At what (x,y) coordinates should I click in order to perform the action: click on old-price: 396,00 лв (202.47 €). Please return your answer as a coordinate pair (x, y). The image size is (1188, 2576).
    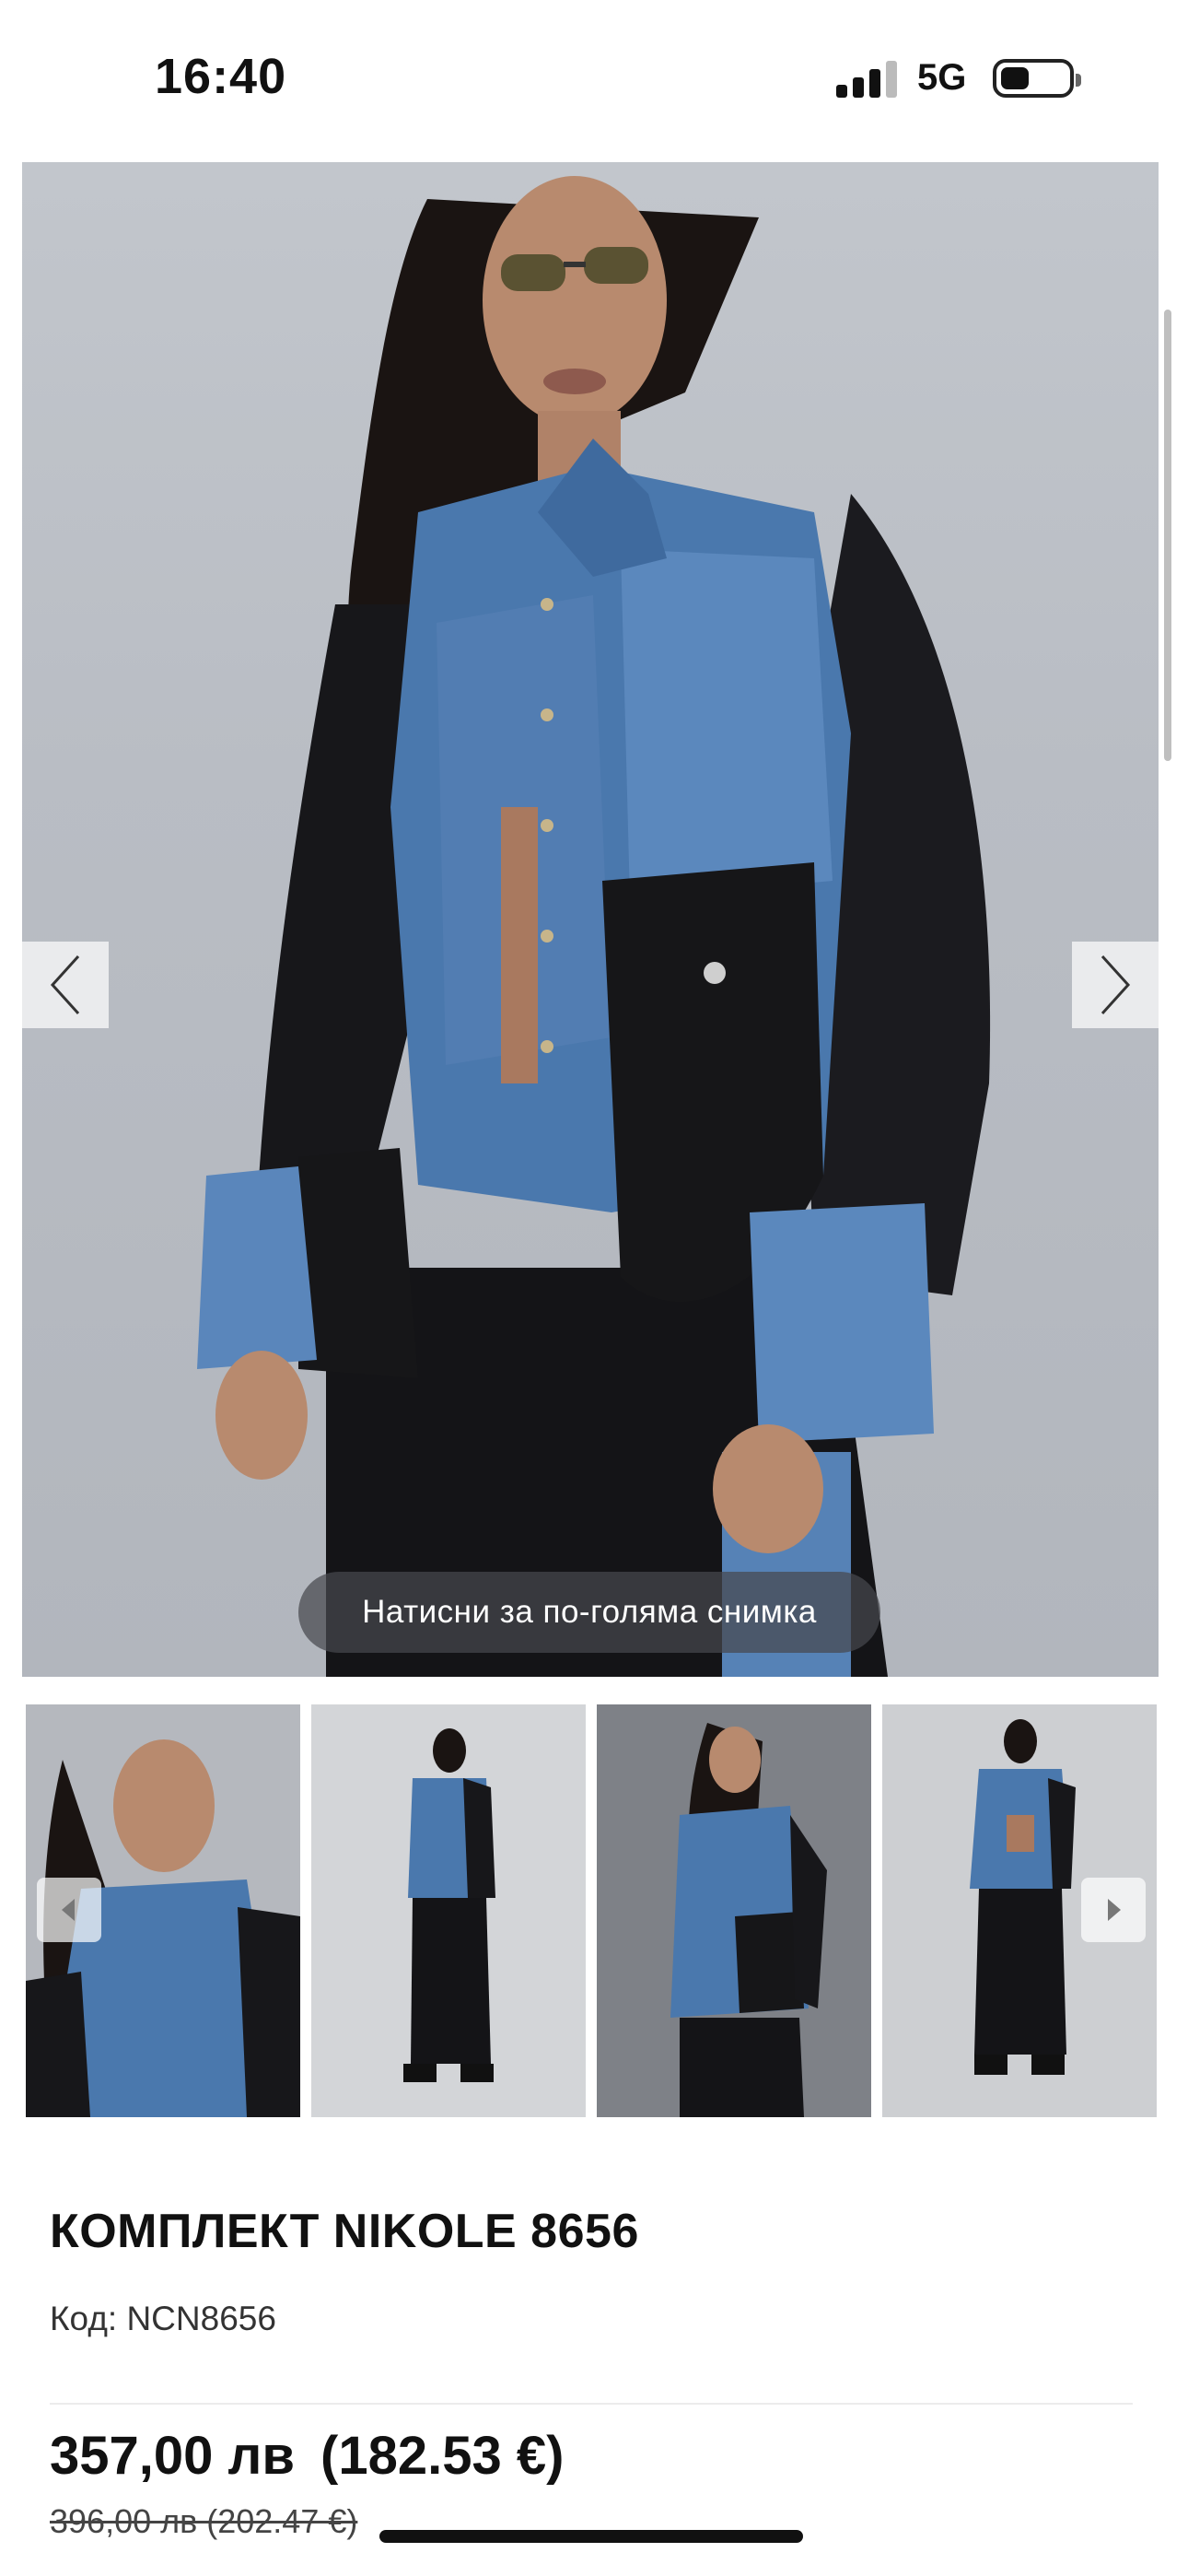
    Looking at the image, I should click on (204, 2521).